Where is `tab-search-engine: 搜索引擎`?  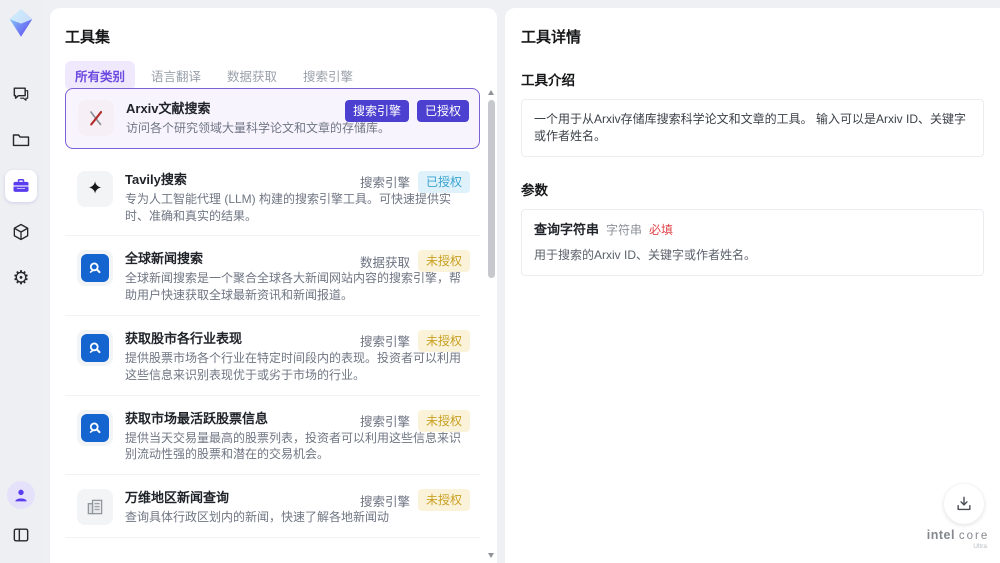
tab-search-engine: 搜索引擎 is located at coordinates (328, 75).